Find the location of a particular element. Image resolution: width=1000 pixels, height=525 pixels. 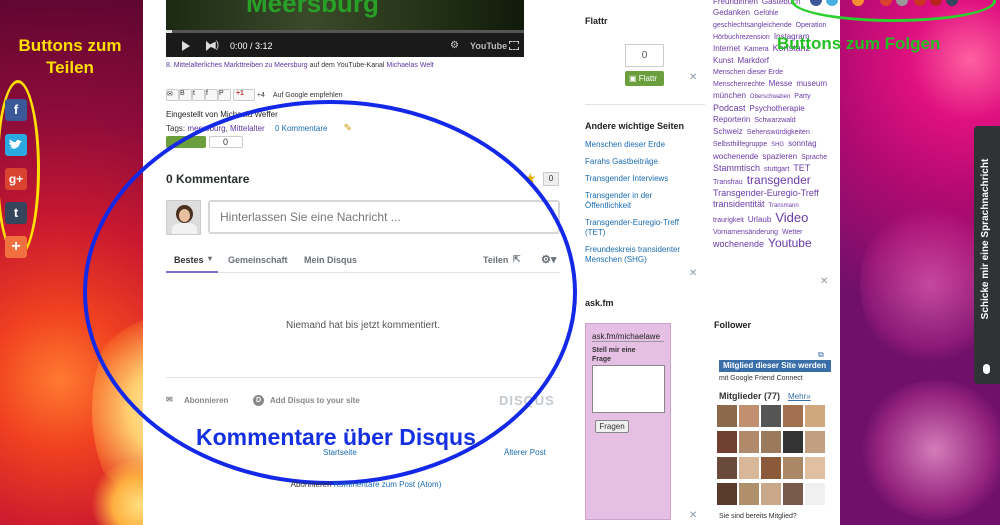

email-follow-icon is located at coordinates (902, 3).